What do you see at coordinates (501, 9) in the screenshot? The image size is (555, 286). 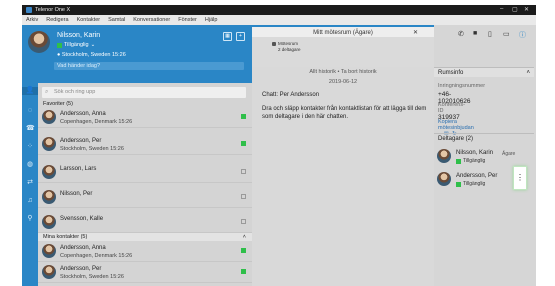 I see `minimize-icon: –` at bounding box center [501, 9].